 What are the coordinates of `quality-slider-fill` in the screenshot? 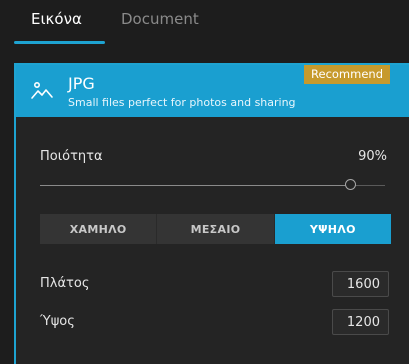 It's located at (192, 185).